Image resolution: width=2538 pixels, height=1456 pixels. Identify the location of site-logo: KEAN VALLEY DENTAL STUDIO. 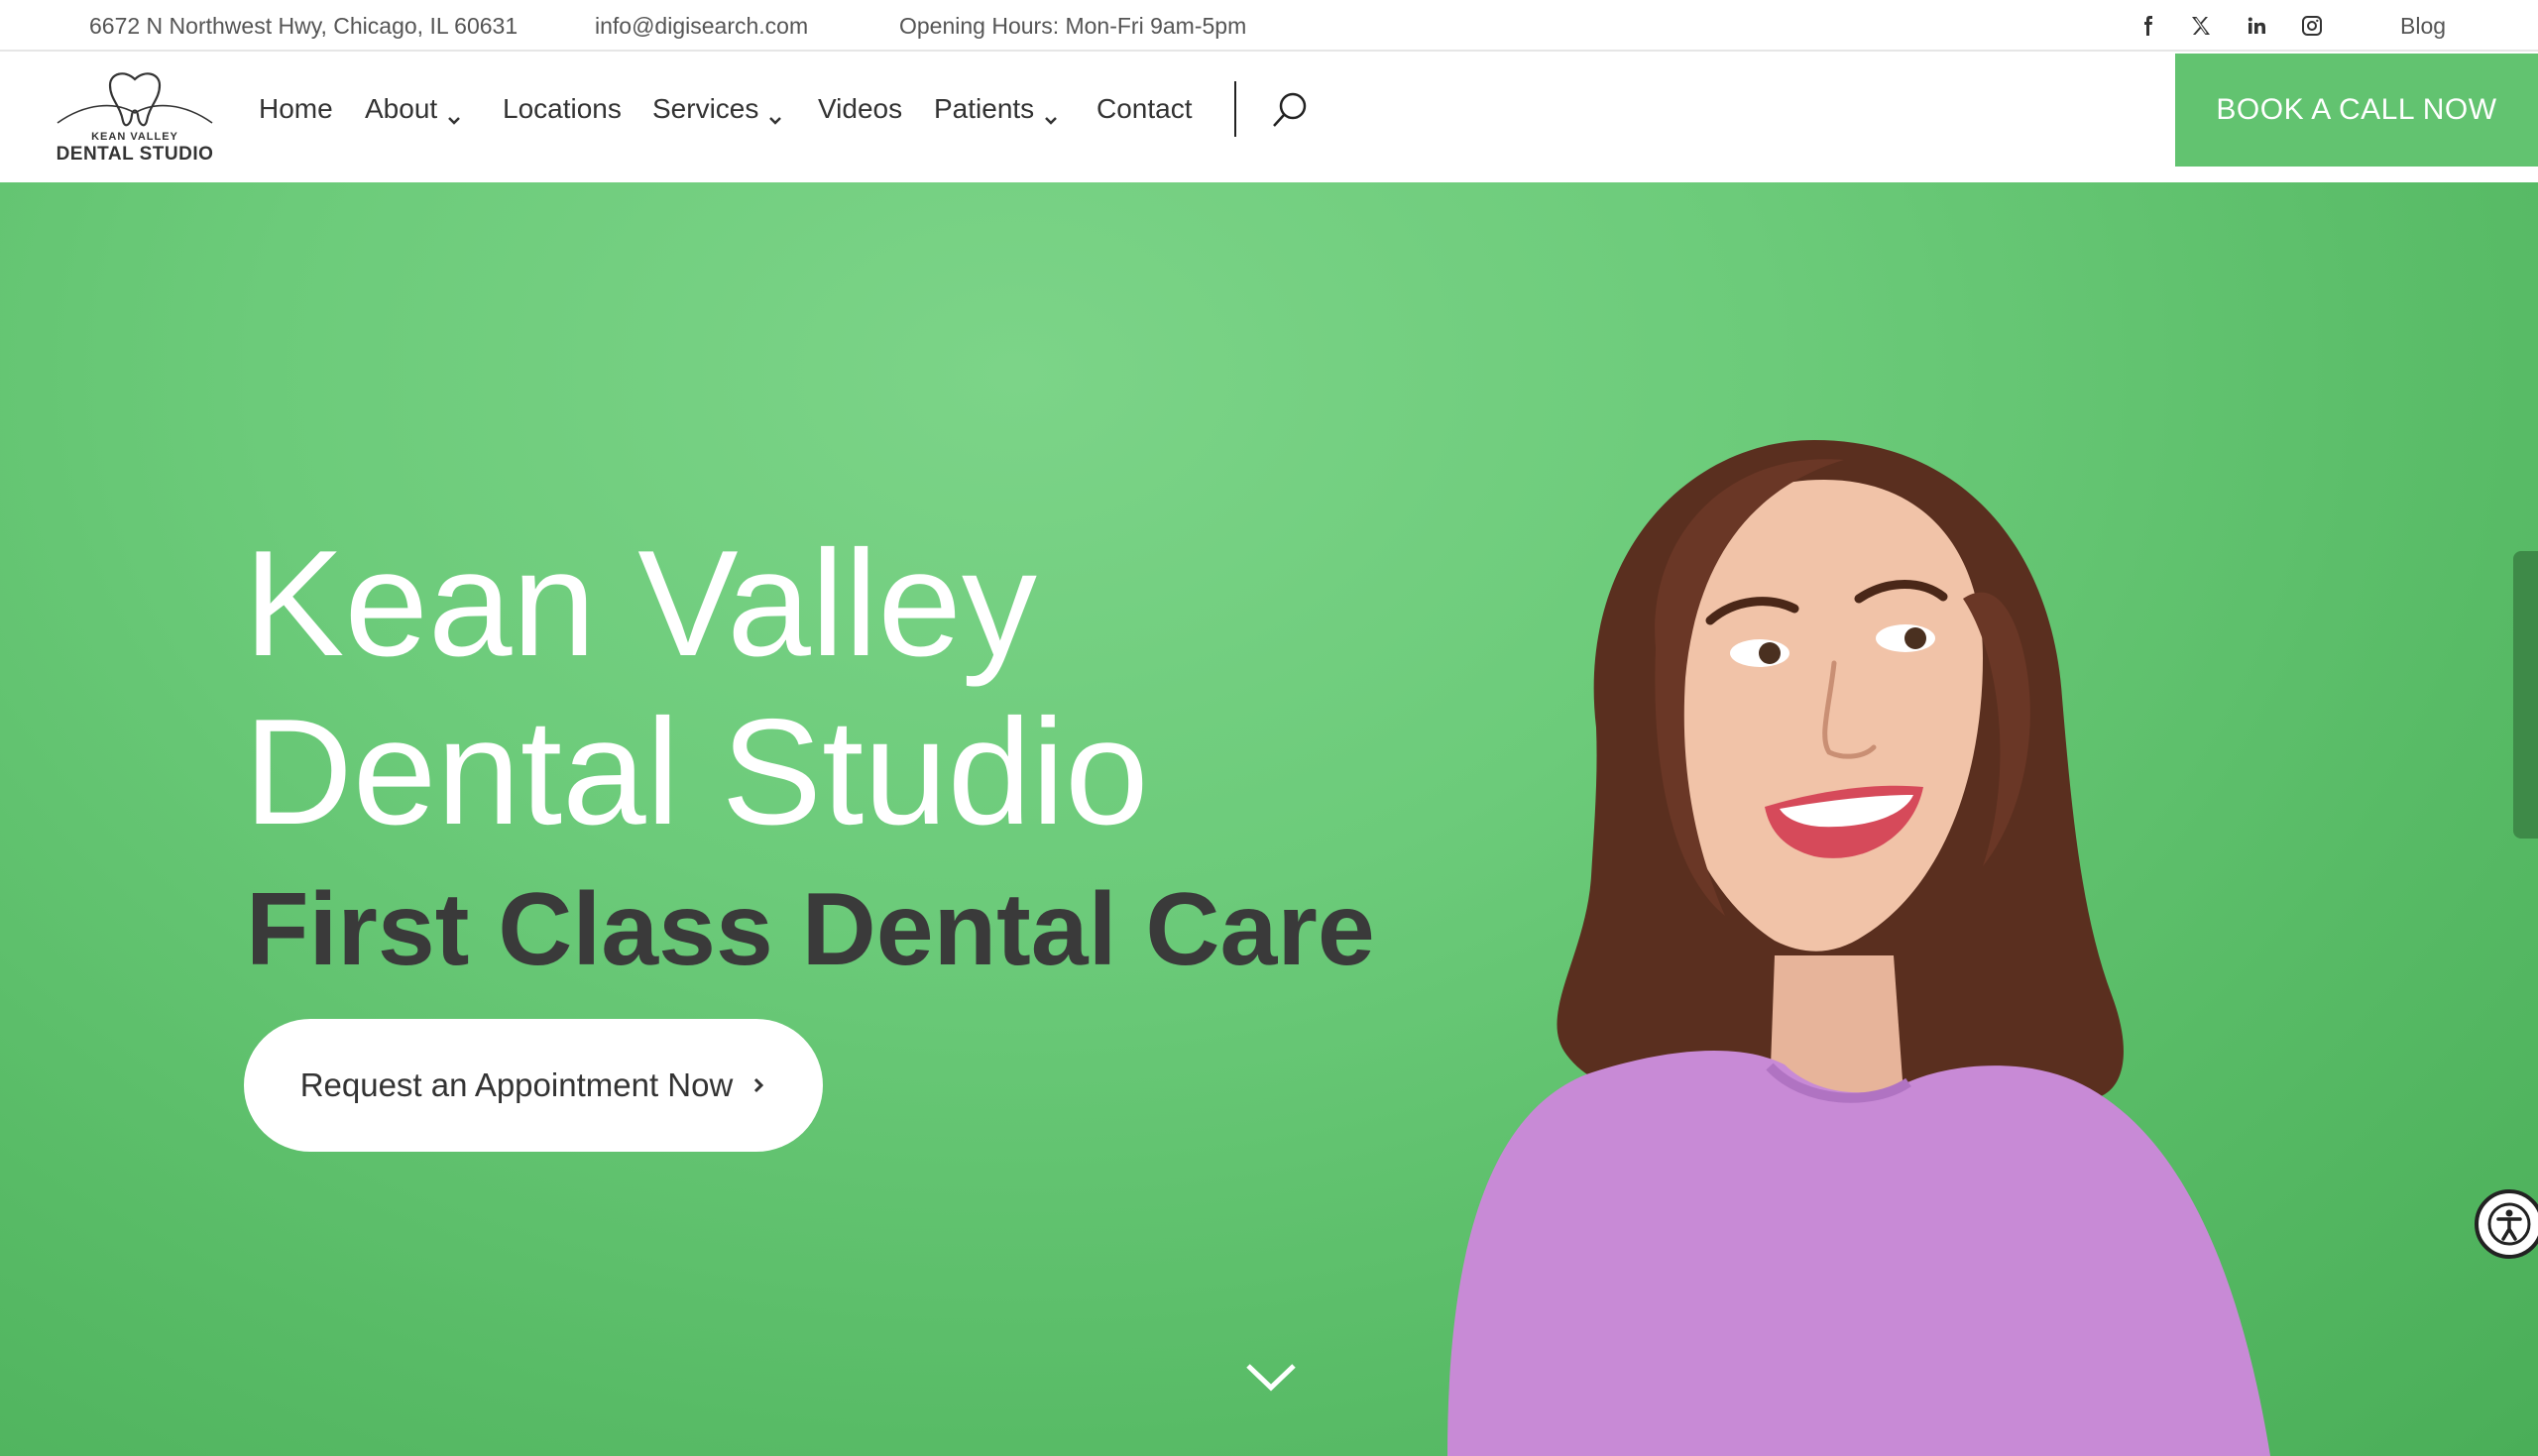
(135, 115).